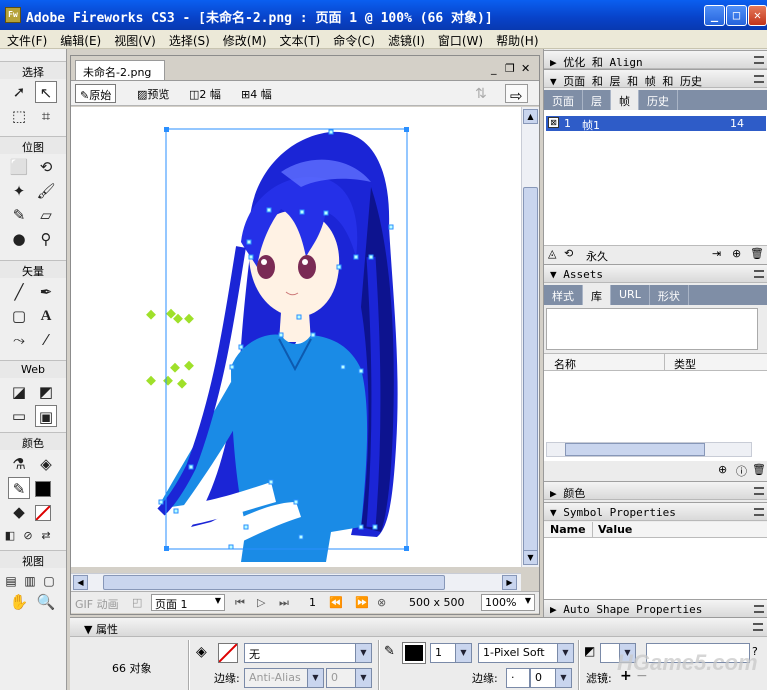  Describe the element at coordinates (228, 653) in the screenshot. I see `fill-swatch` at that location.